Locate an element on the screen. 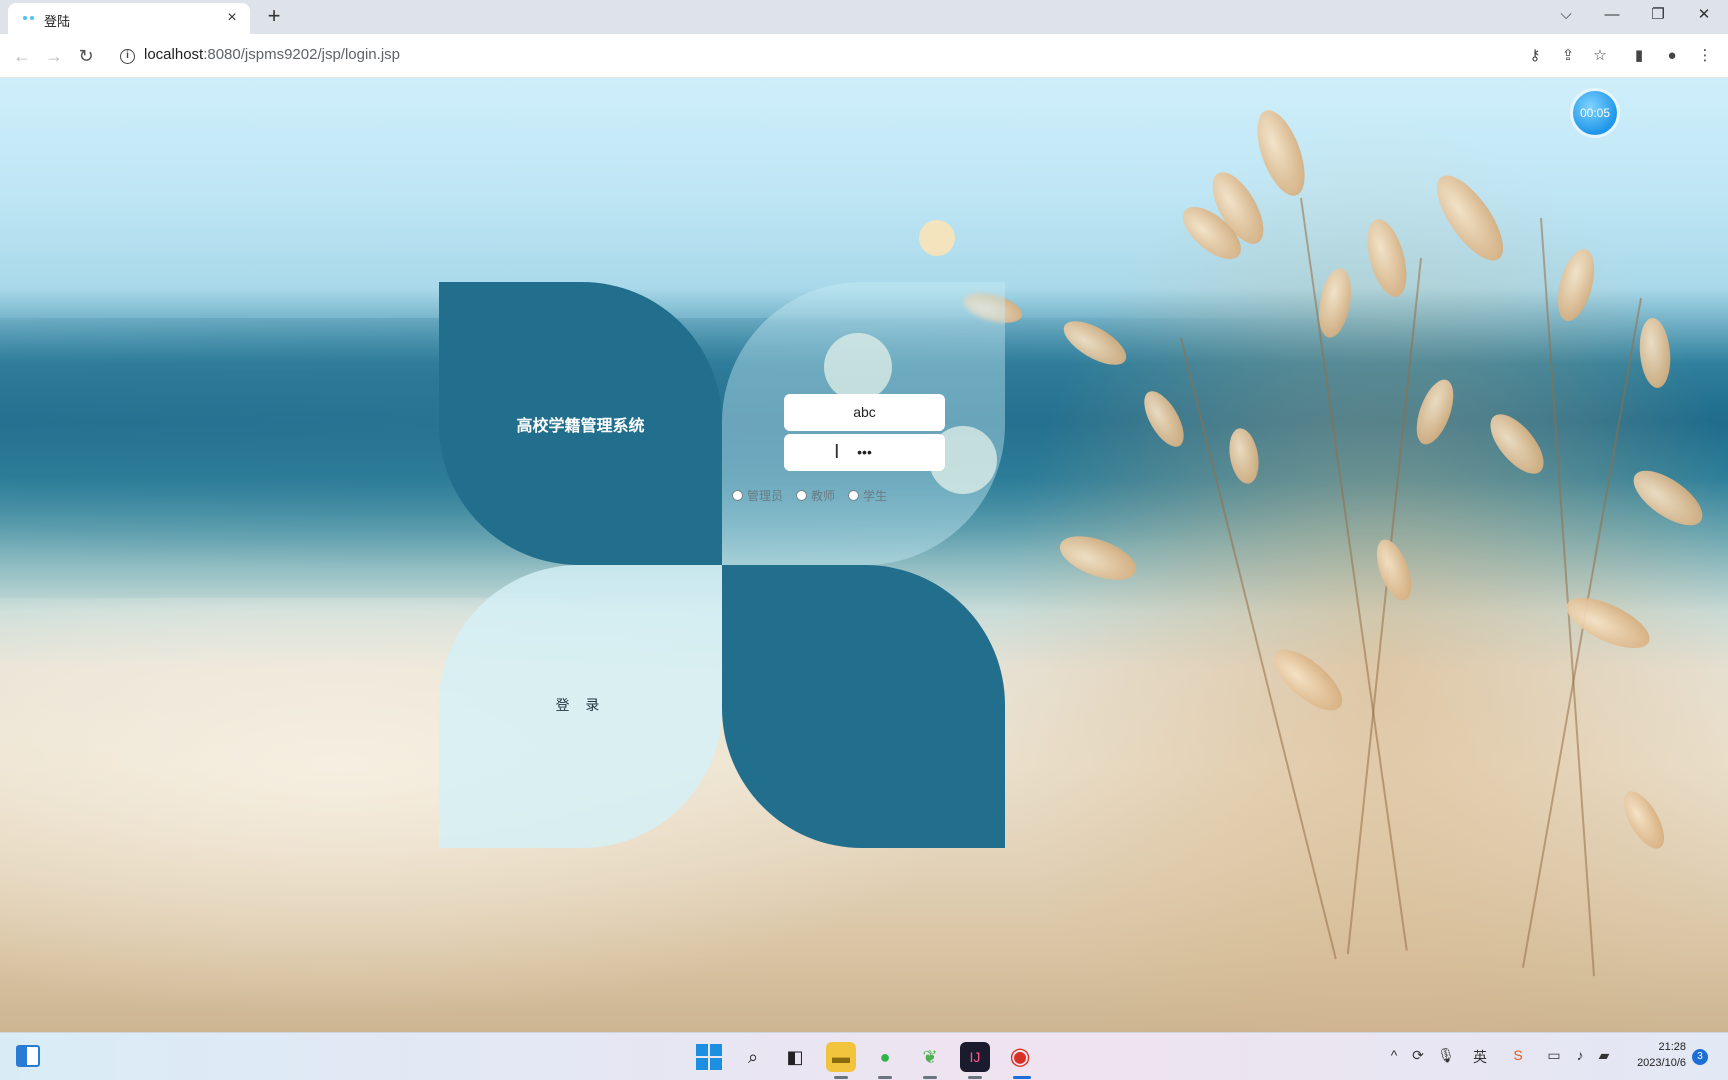 The width and height of the screenshot is (1728, 1080). site-info-icon: i is located at coordinates (127, 56).